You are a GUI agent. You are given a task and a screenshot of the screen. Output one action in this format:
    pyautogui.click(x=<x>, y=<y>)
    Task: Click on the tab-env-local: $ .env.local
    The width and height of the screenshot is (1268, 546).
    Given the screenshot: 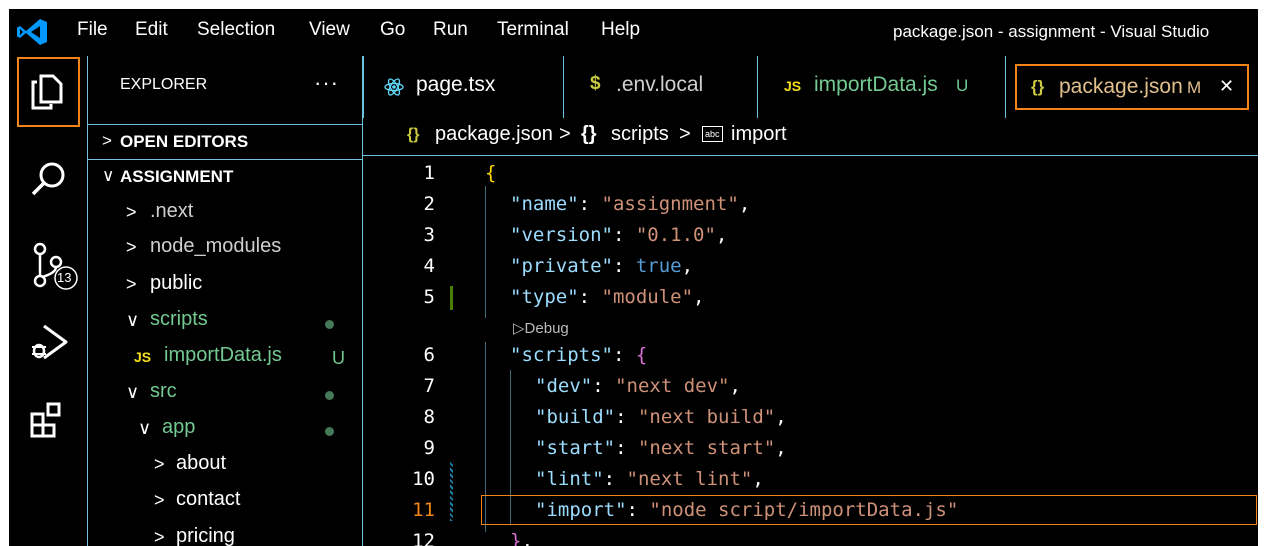 What is the action you would take?
    pyautogui.click(x=661, y=87)
    